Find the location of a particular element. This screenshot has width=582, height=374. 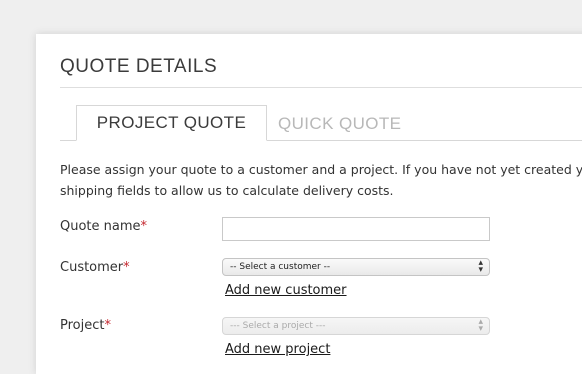

tab-quick-quote: QUICK QUOTE is located at coordinates (339, 124).